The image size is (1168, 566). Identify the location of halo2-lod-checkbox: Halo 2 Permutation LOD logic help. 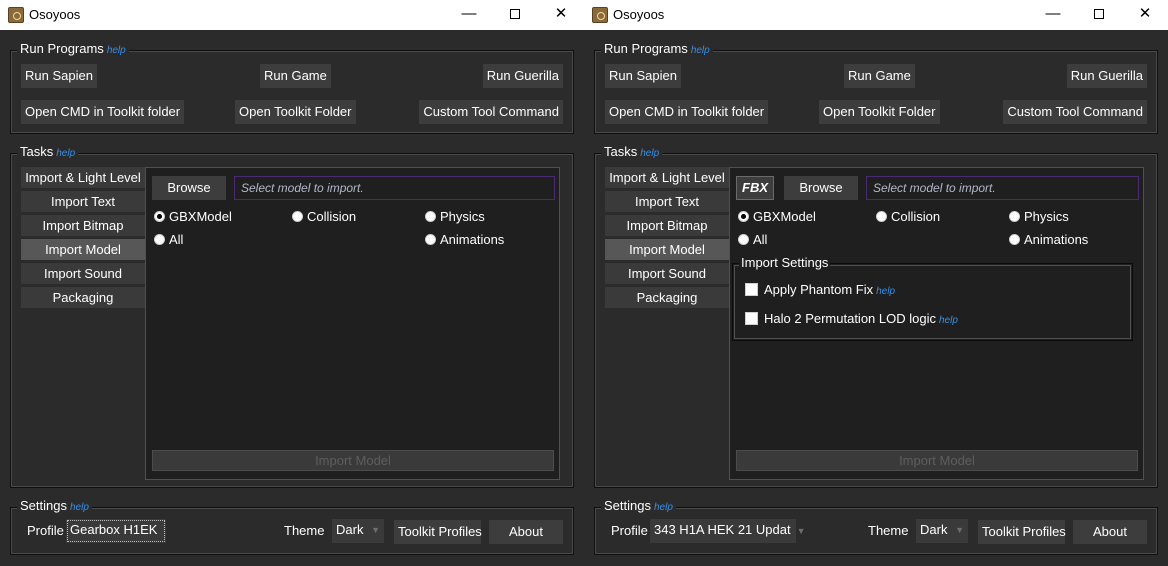
(851, 319).